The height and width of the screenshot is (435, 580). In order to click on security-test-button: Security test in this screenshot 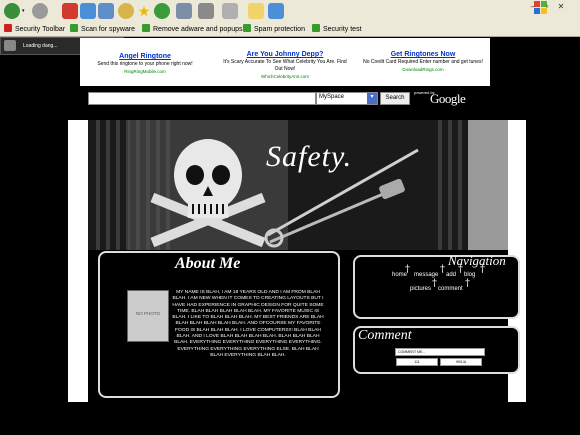, I will do `click(337, 28)`.